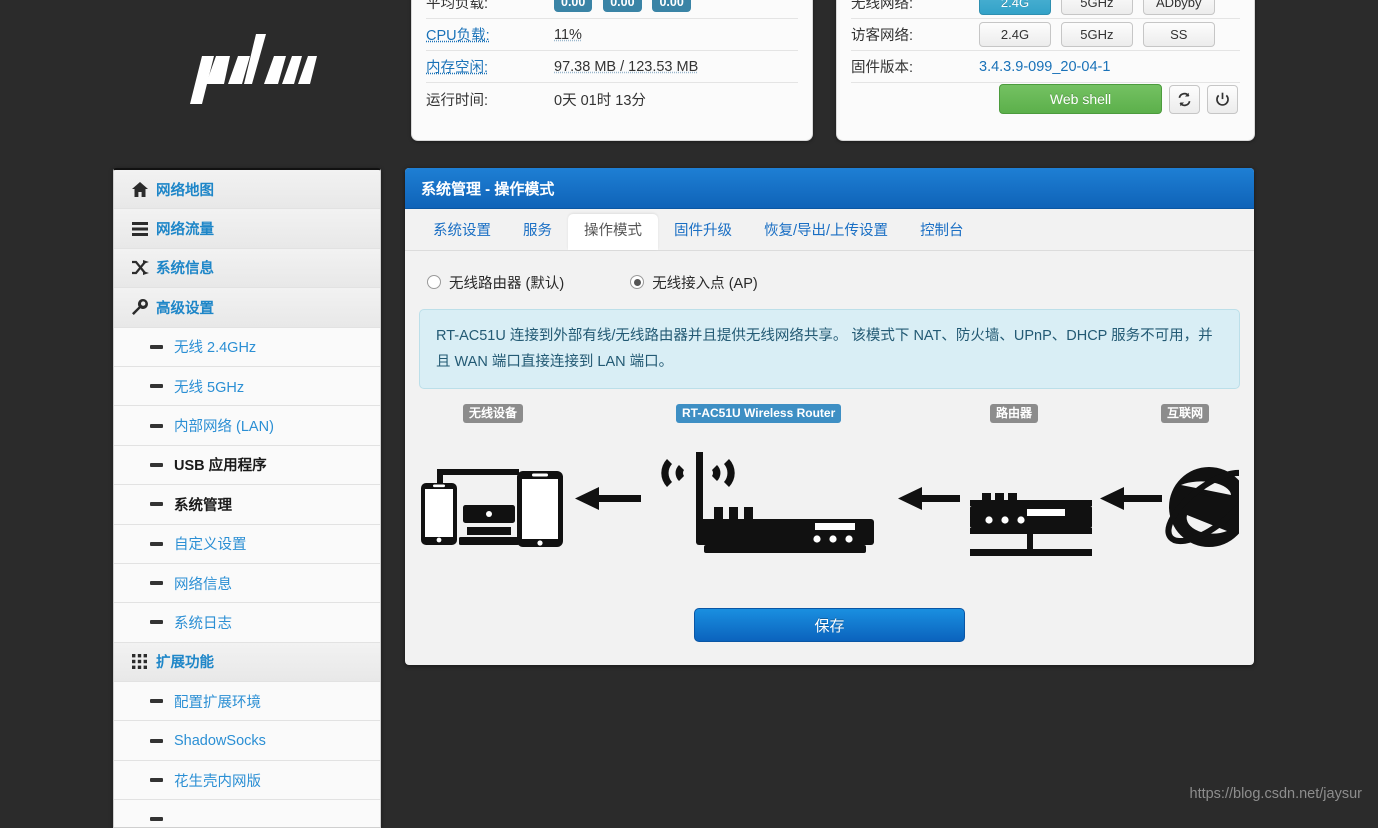 This screenshot has width=1378, height=828. I want to click on web-shell-button: Web shell, so click(1080, 99).